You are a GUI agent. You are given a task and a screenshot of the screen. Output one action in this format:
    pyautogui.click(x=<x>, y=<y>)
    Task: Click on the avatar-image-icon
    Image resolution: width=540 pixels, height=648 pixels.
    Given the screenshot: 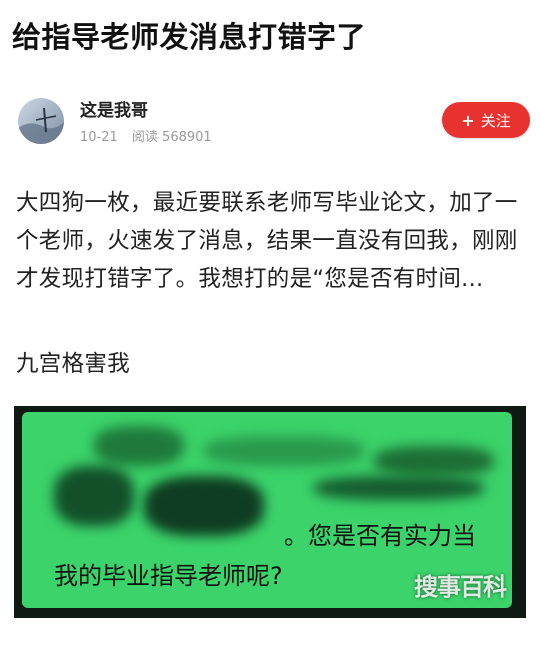 What is the action you would take?
    pyautogui.click(x=41, y=125)
    